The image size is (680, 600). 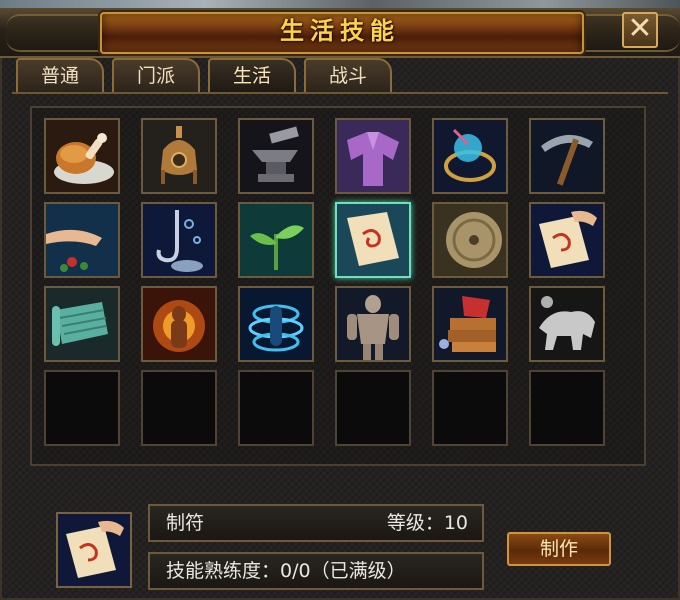 I want to click on skill-slot-herbalism, so click(x=82, y=240).